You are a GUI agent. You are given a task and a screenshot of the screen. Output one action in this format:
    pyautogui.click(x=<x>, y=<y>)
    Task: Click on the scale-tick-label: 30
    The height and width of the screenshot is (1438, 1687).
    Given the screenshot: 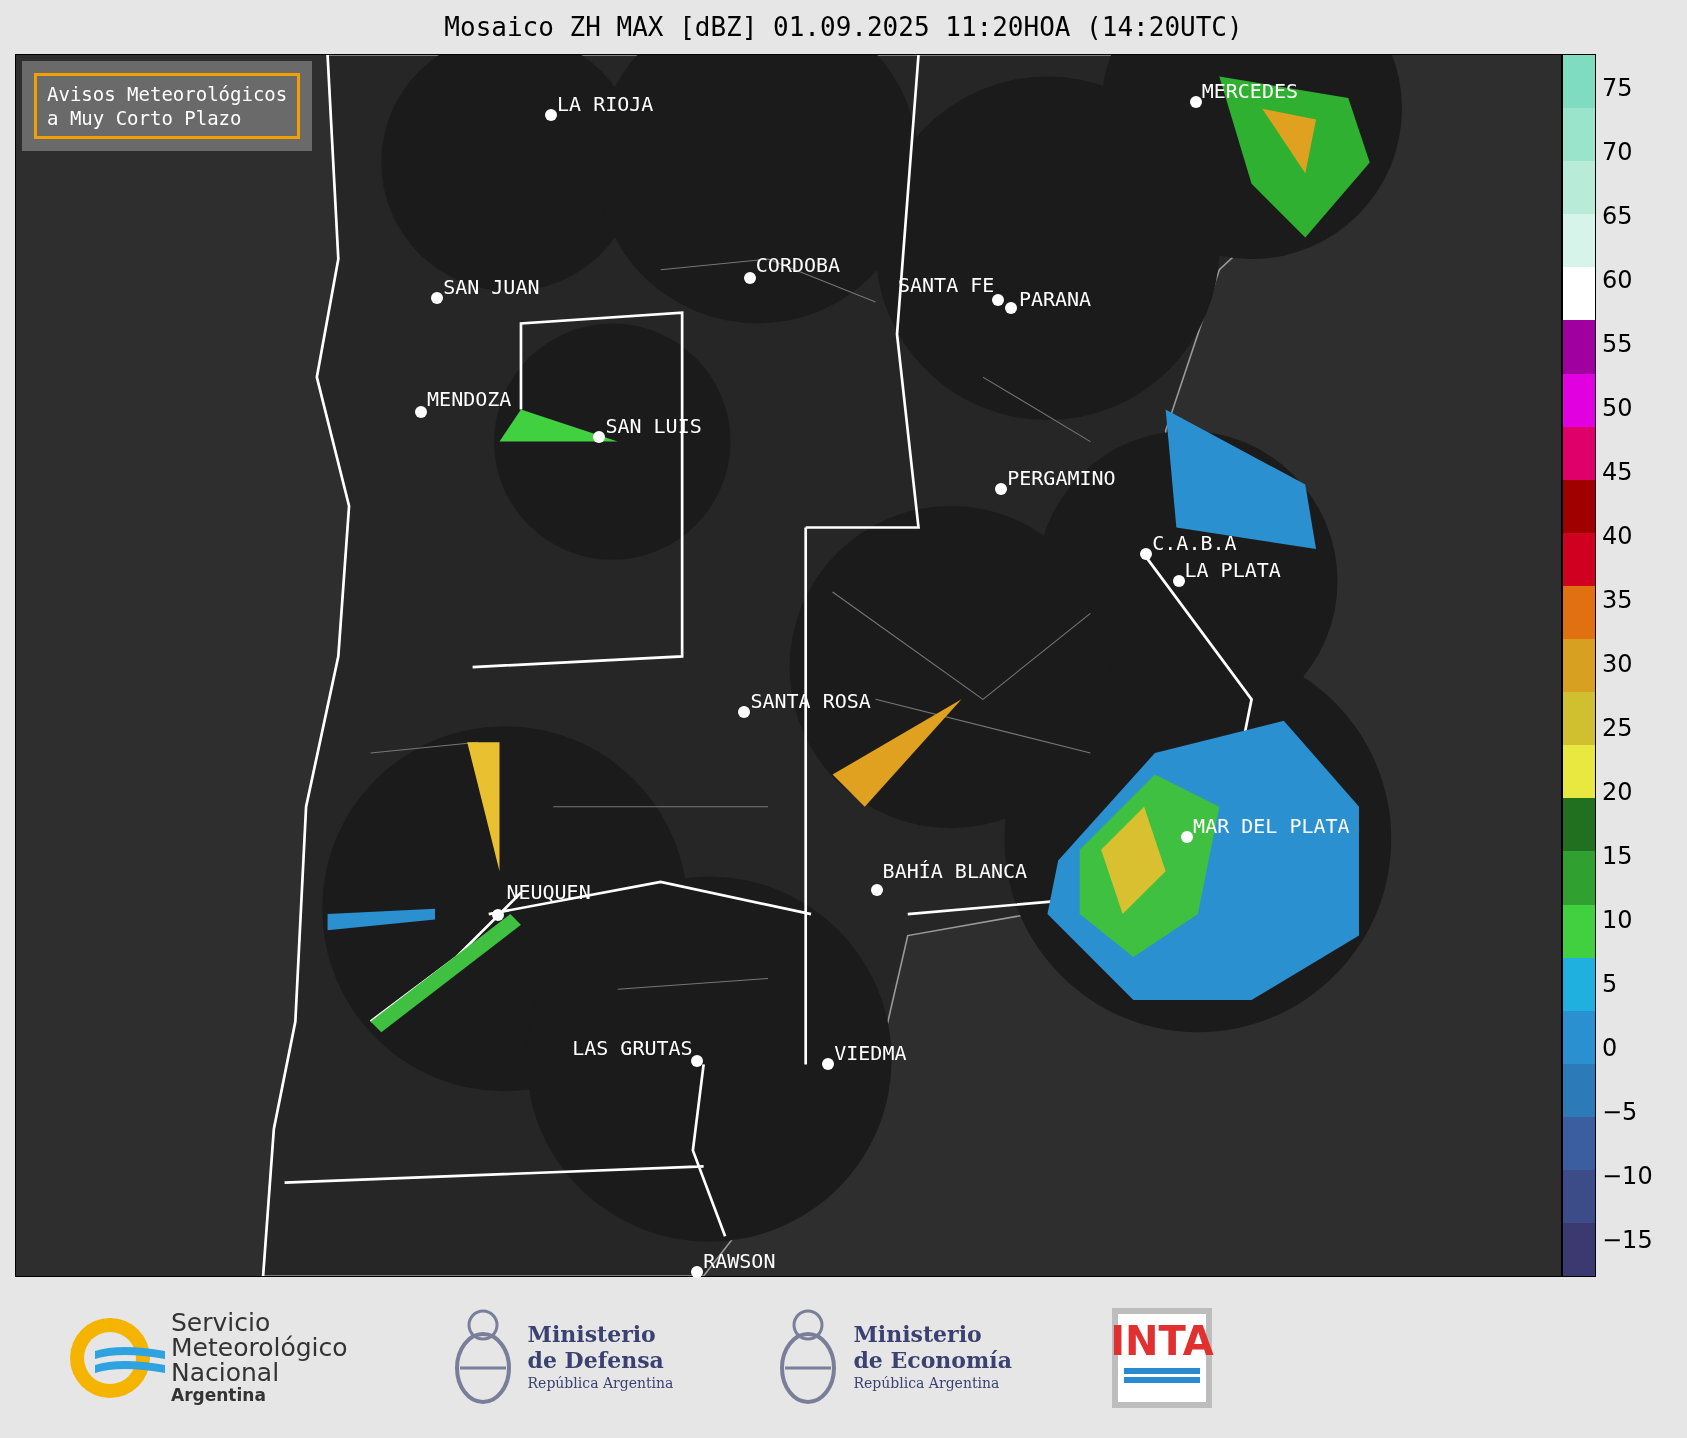 What is the action you would take?
    pyautogui.click(x=1617, y=664)
    